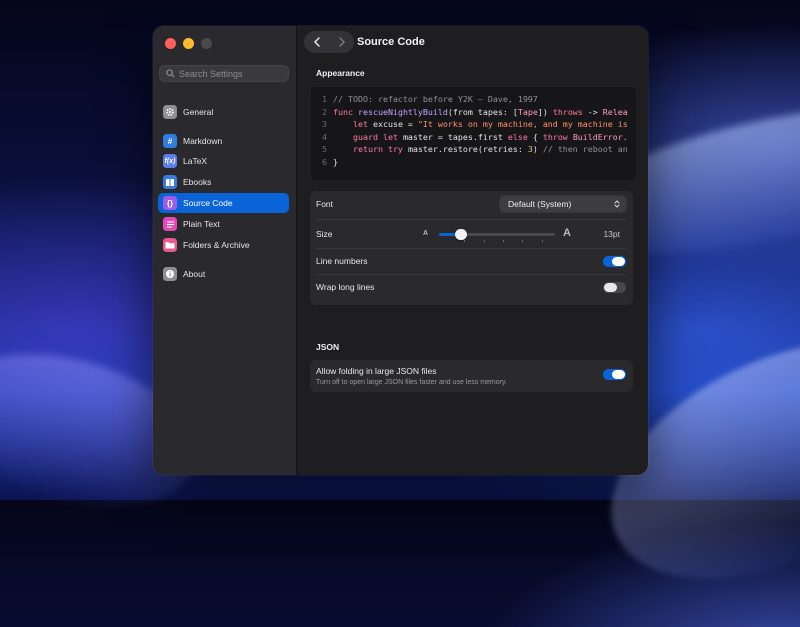  What do you see at coordinates (223, 203) in the screenshot?
I see `sidebar-item-source-code: {} Source Code` at bounding box center [223, 203].